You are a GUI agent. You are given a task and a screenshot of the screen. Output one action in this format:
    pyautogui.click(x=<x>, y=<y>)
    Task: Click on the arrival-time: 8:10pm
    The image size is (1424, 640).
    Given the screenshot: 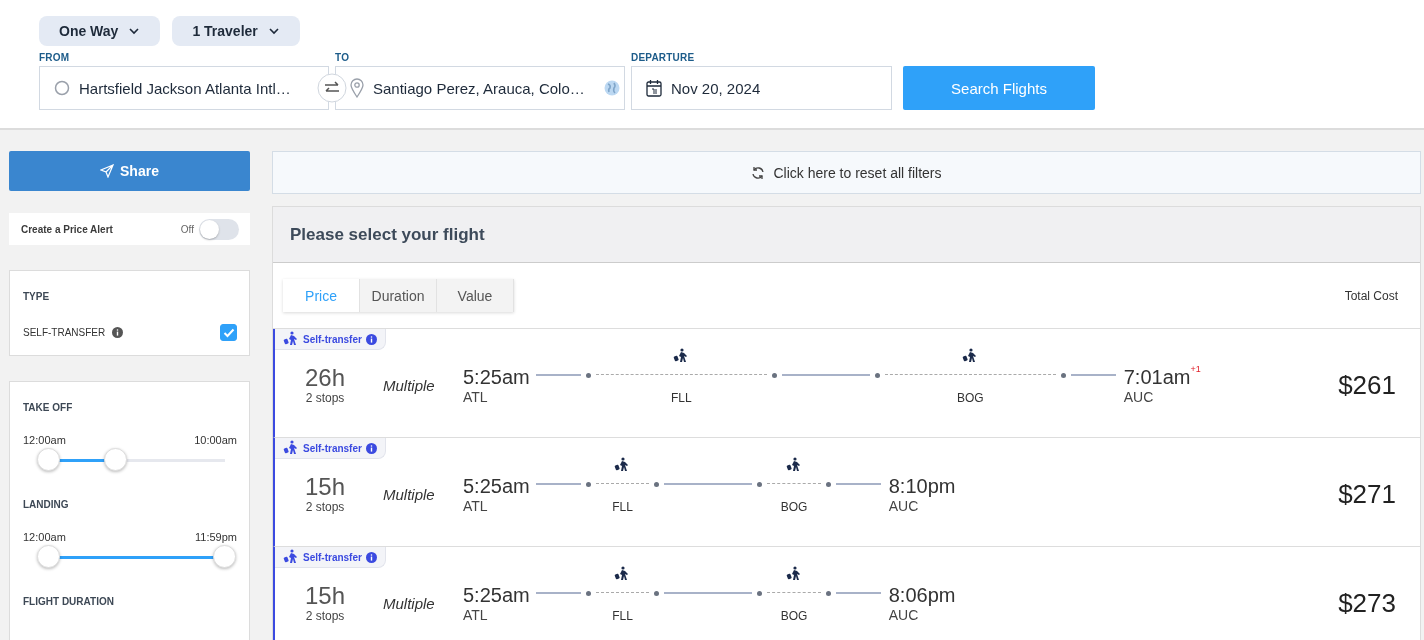 What is the action you would take?
    pyautogui.click(x=922, y=486)
    